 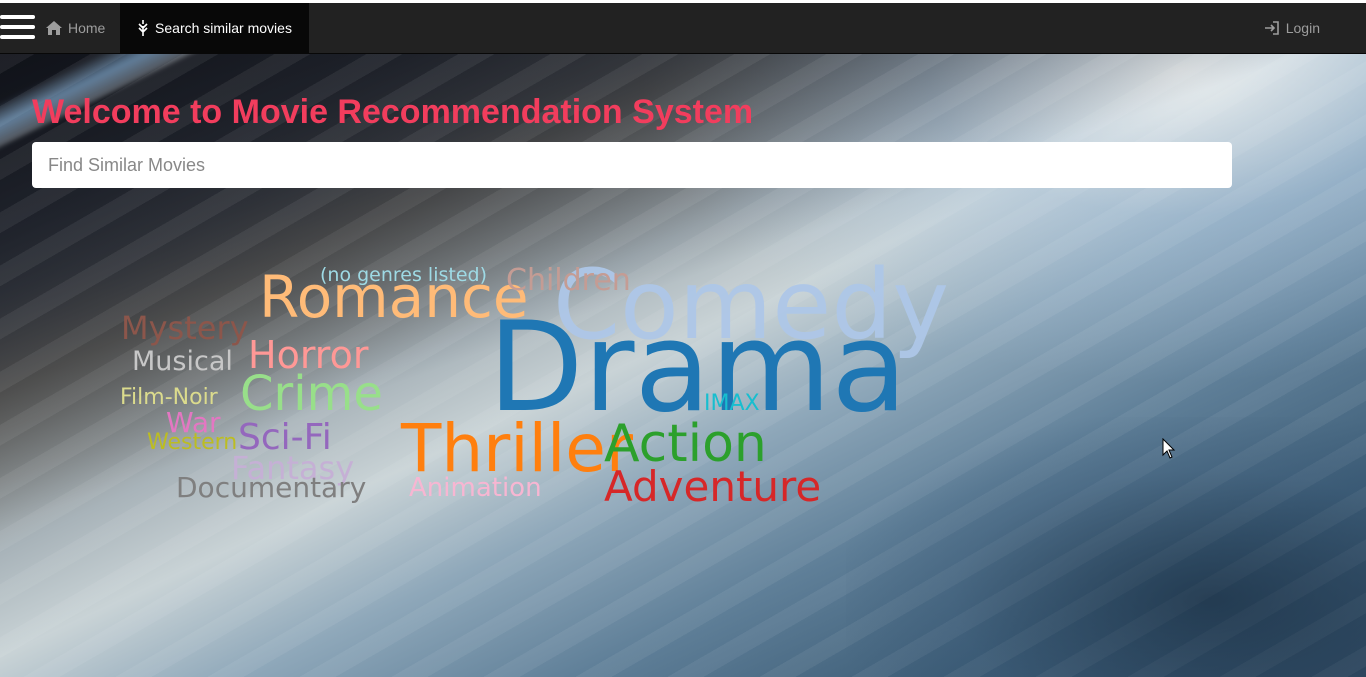 I want to click on word-adventure: Adventure, so click(x=712, y=487).